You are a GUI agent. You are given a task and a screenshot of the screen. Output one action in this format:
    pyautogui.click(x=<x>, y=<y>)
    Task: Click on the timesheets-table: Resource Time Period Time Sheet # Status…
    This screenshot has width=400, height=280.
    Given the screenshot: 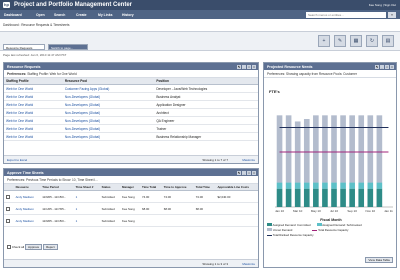 What is the action you would take?
    pyautogui.click(x=131, y=205)
    